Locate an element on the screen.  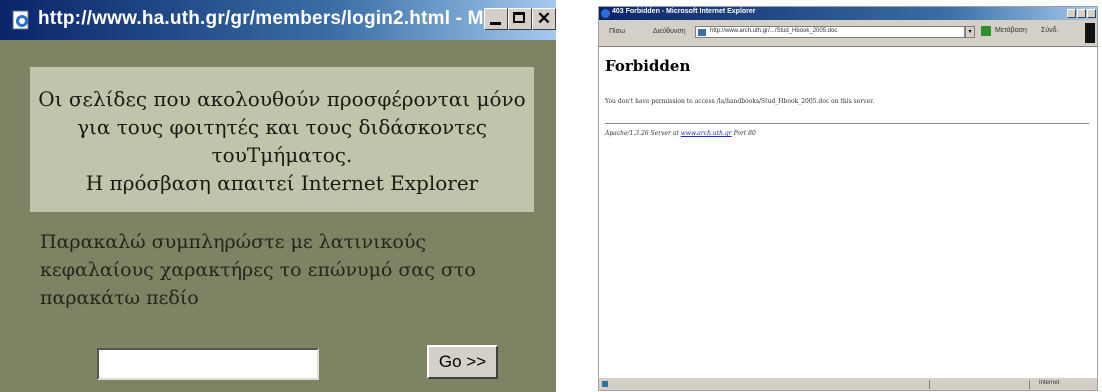
status-bar: Internet is located at coordinates (848, 383).